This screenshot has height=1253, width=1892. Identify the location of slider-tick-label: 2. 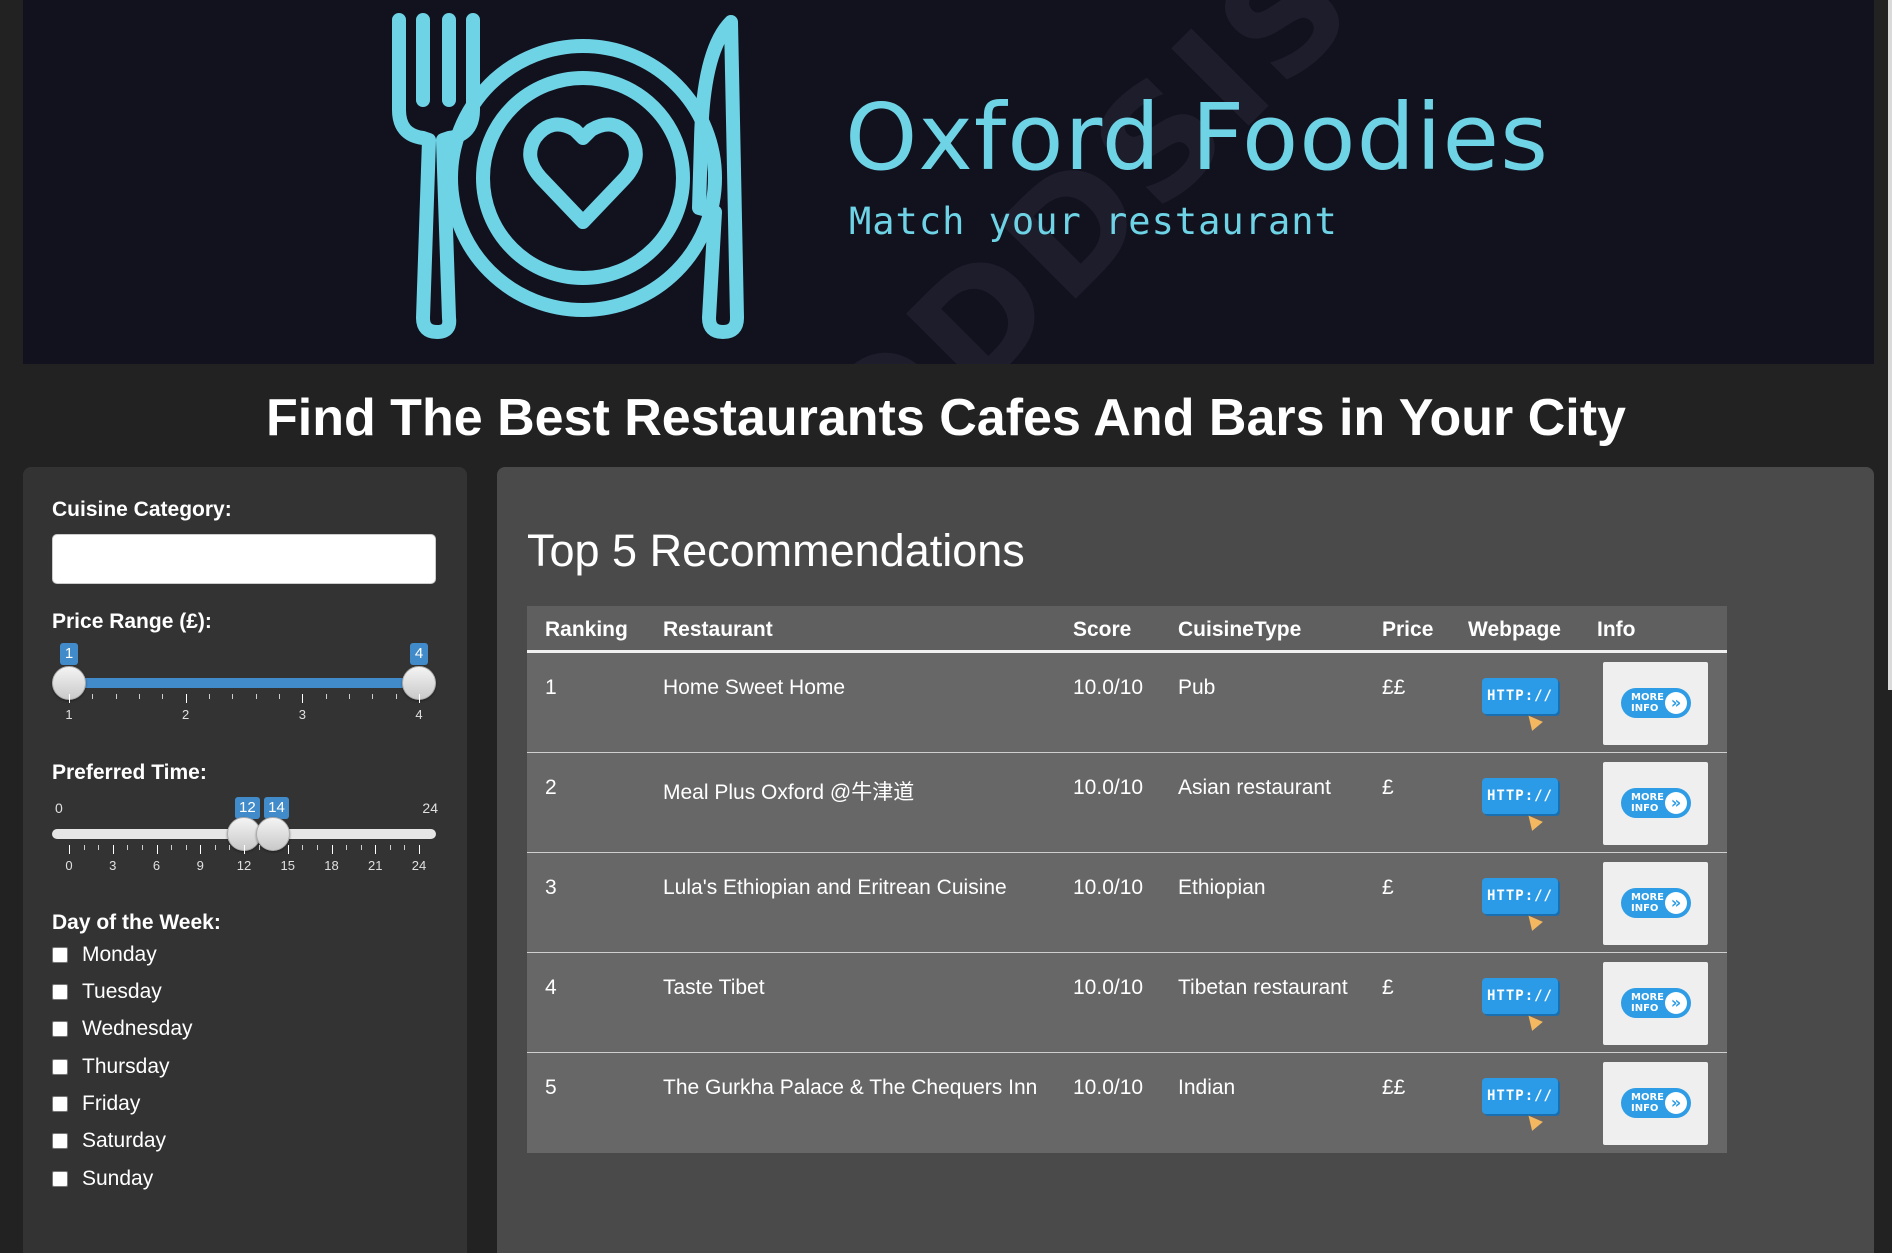
(186, 714).